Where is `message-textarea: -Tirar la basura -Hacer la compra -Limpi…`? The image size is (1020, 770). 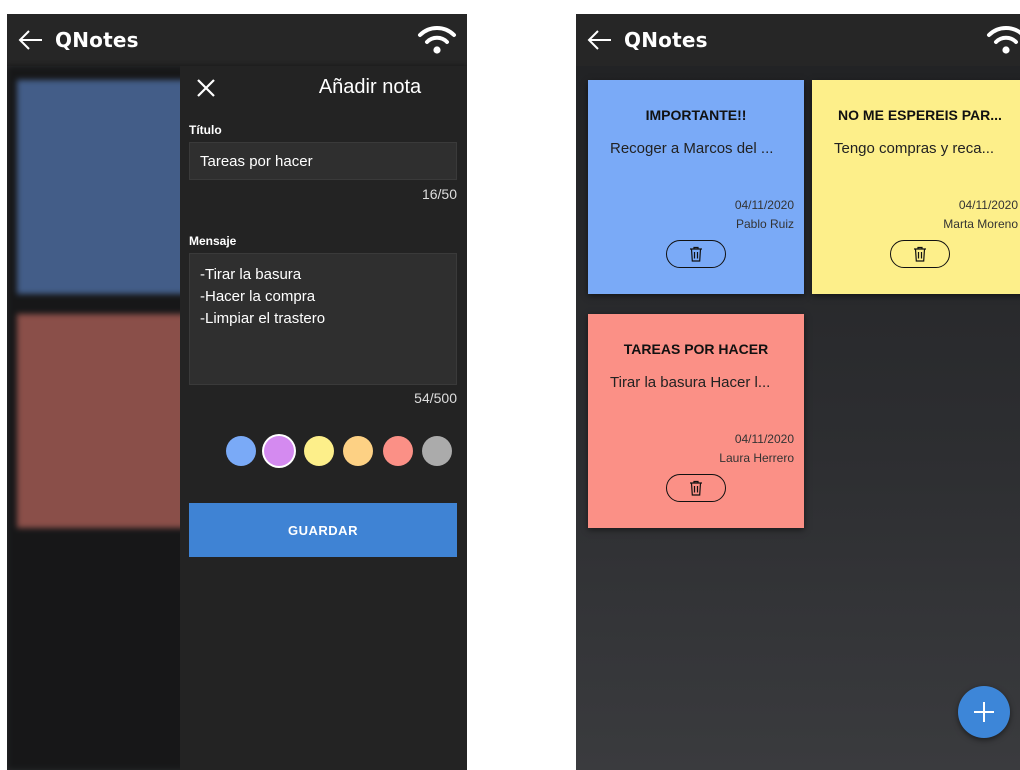
message-textarea: -Tirar la basura -Hacer la compra -Limpi… is located at coordinates (323, 319).